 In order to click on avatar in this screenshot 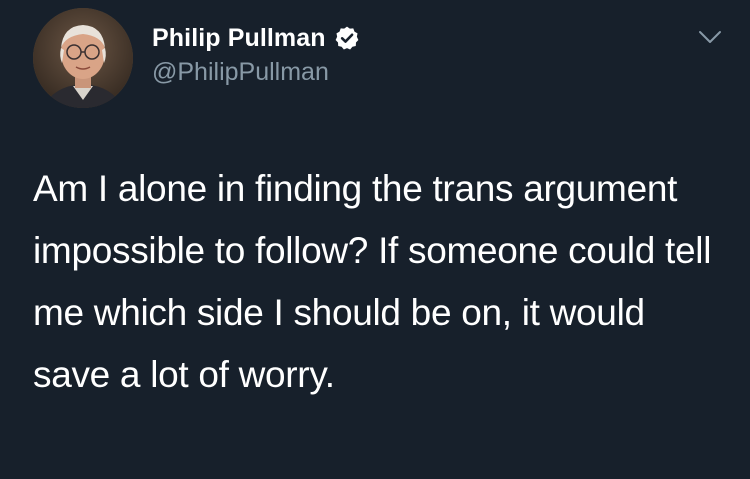, I will do `click(83, 58)`.